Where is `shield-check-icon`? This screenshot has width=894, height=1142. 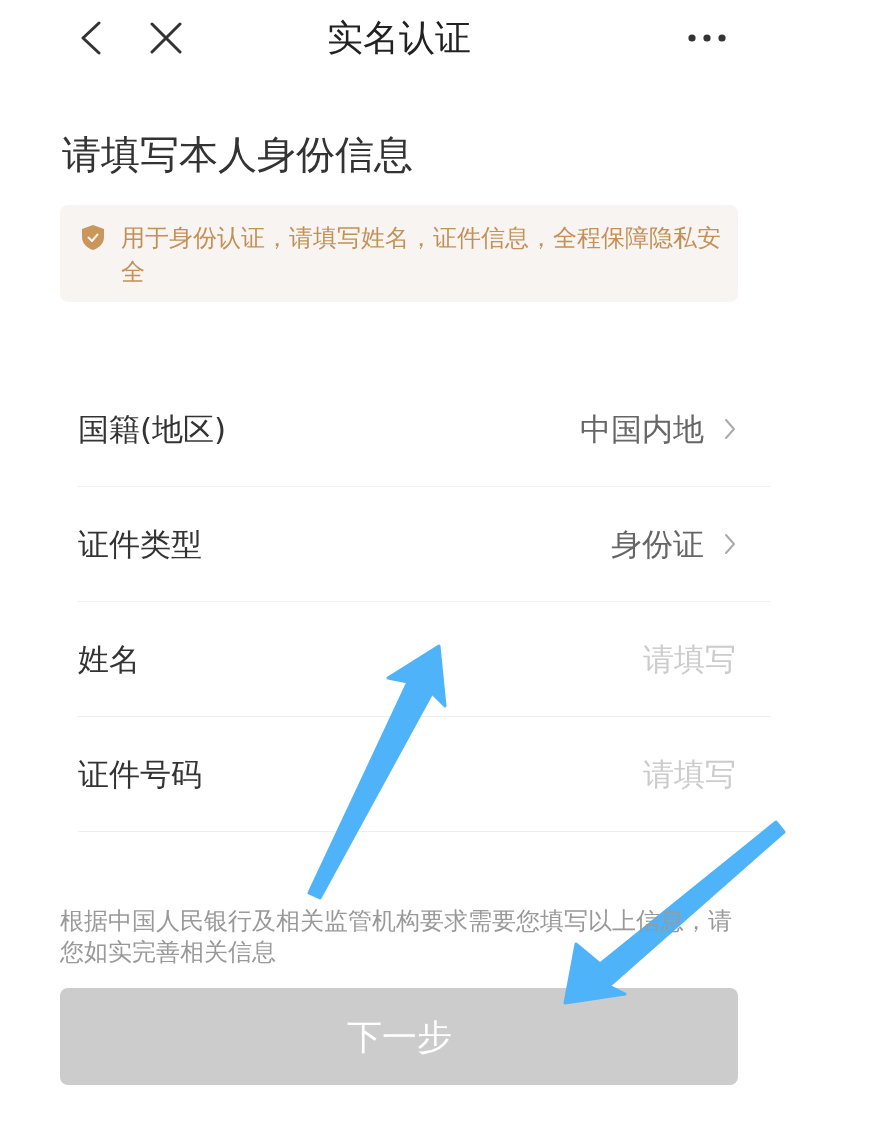
shield-check-icon is located at coordinates (93, 237).